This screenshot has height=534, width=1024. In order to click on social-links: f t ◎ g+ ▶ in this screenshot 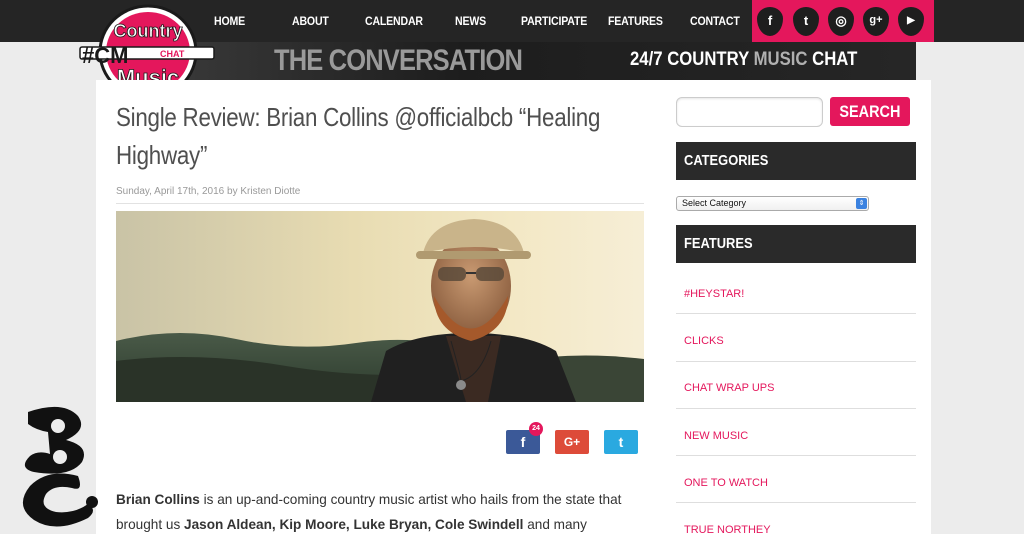, I will do `click(843, 21)`.